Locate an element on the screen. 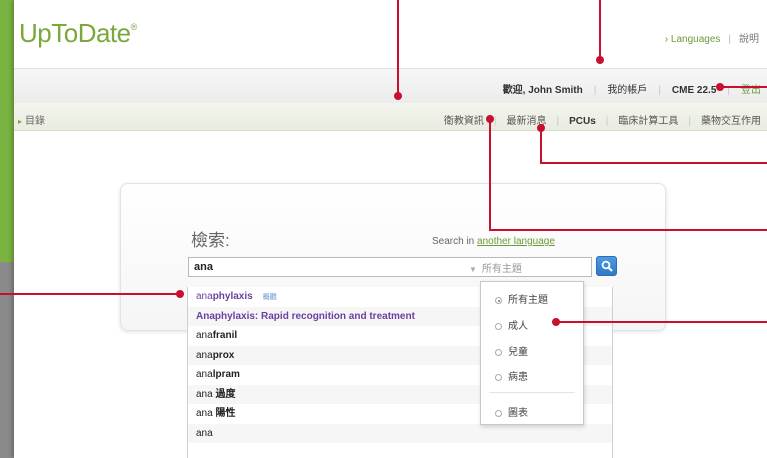 This screenshot has height=458, width=767. autocomplete-rest: 過度 is located at coordinates (224, 394).